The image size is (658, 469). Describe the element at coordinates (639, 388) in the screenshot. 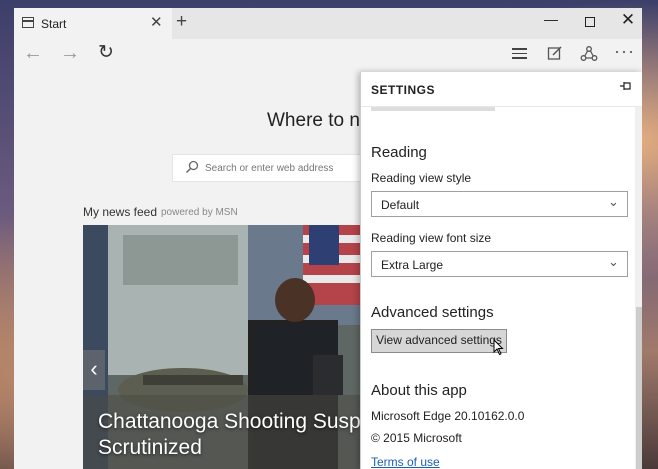

I see `scrollbar-thumb` at that location.